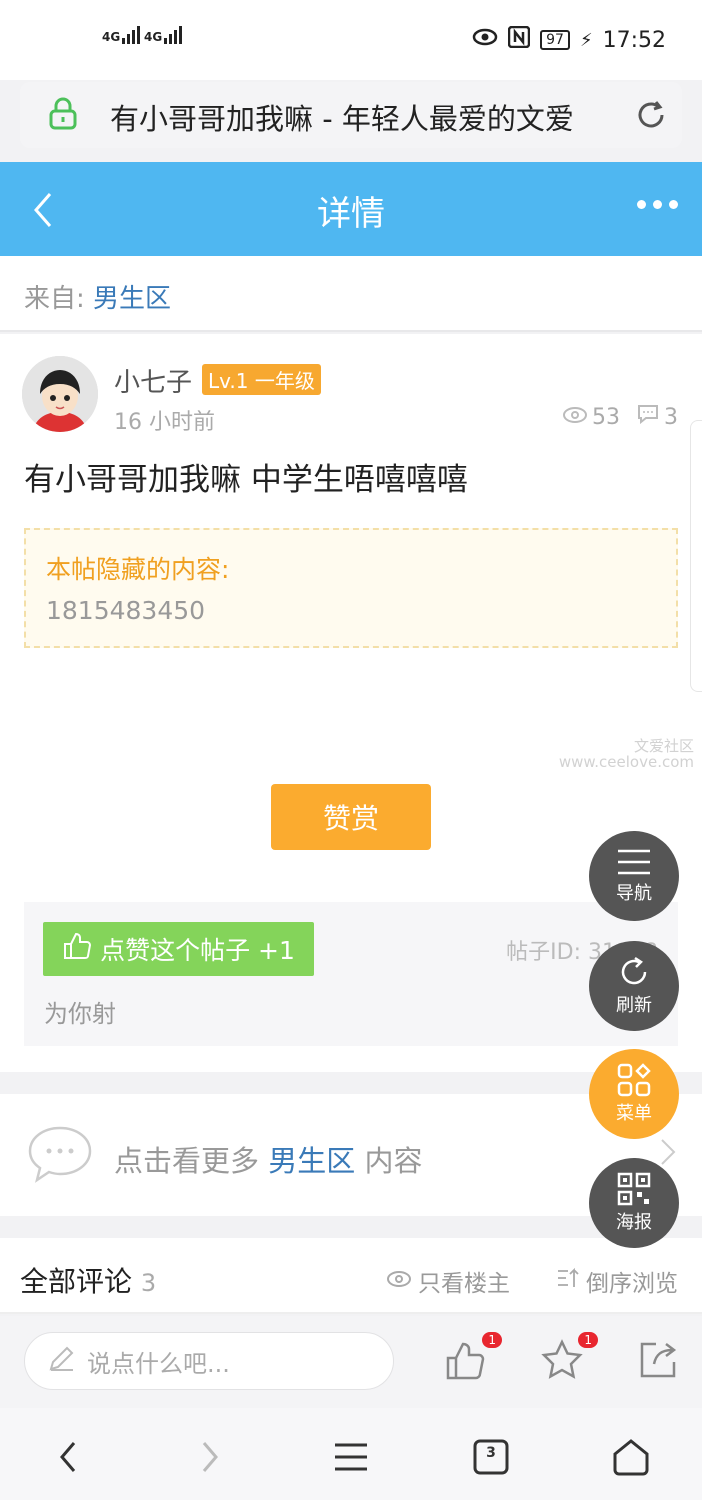 The width and height of the screenshot is (702, 1500). I want to click on compose-bar: 说点什么吧... 1 1, so click(351, 1362).